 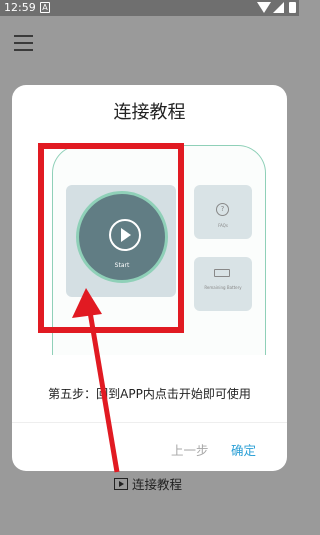 What do you see at coordinates (292, 7) in the screenshot?
I see `battery-status-icon` at bounding box center [292, 7].